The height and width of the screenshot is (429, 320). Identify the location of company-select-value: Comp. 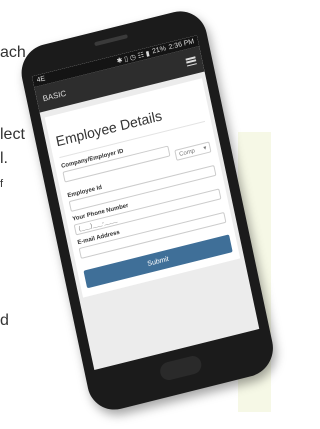
(187, 152).